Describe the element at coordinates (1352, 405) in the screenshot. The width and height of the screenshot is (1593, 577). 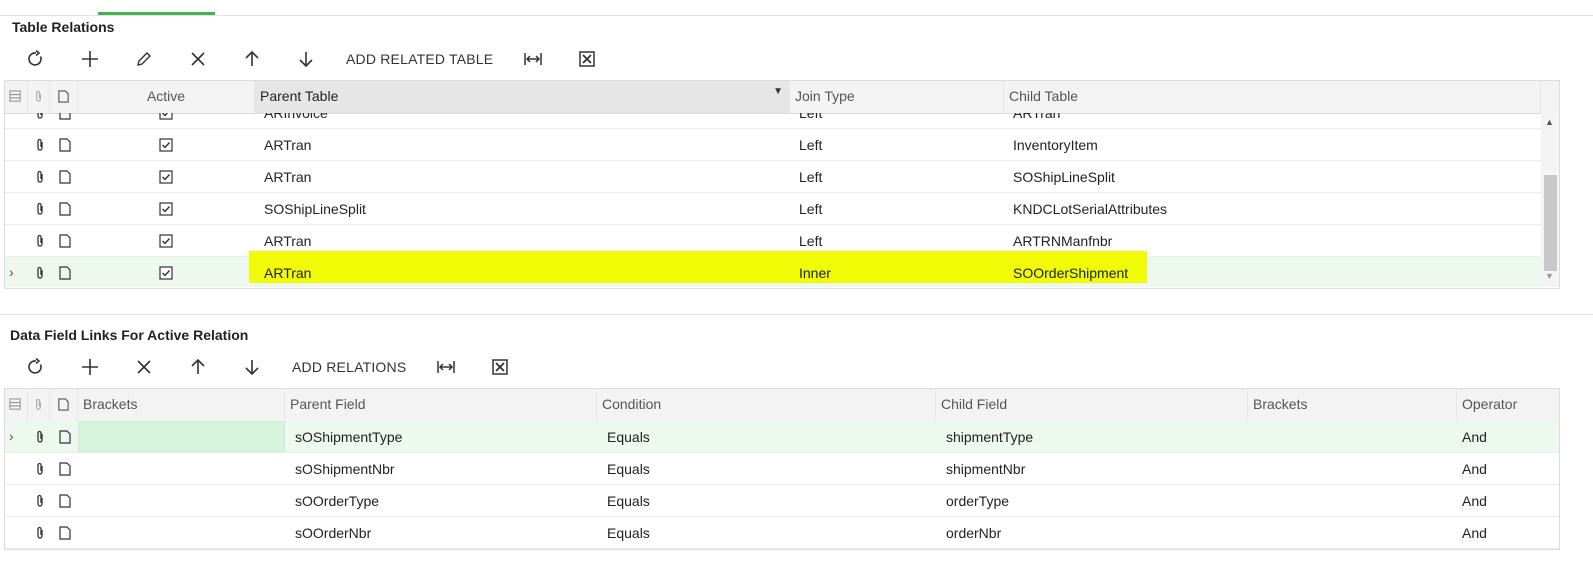
I see `column-header-brackets-close: Brackets` at that location.